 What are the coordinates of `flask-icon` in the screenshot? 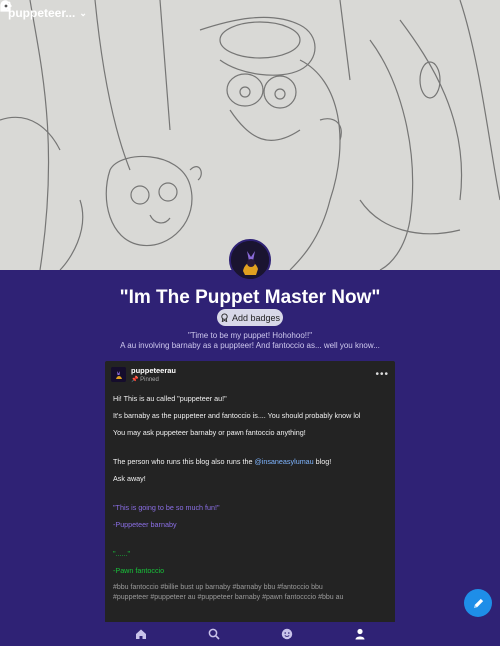 It's located at (214, 9).